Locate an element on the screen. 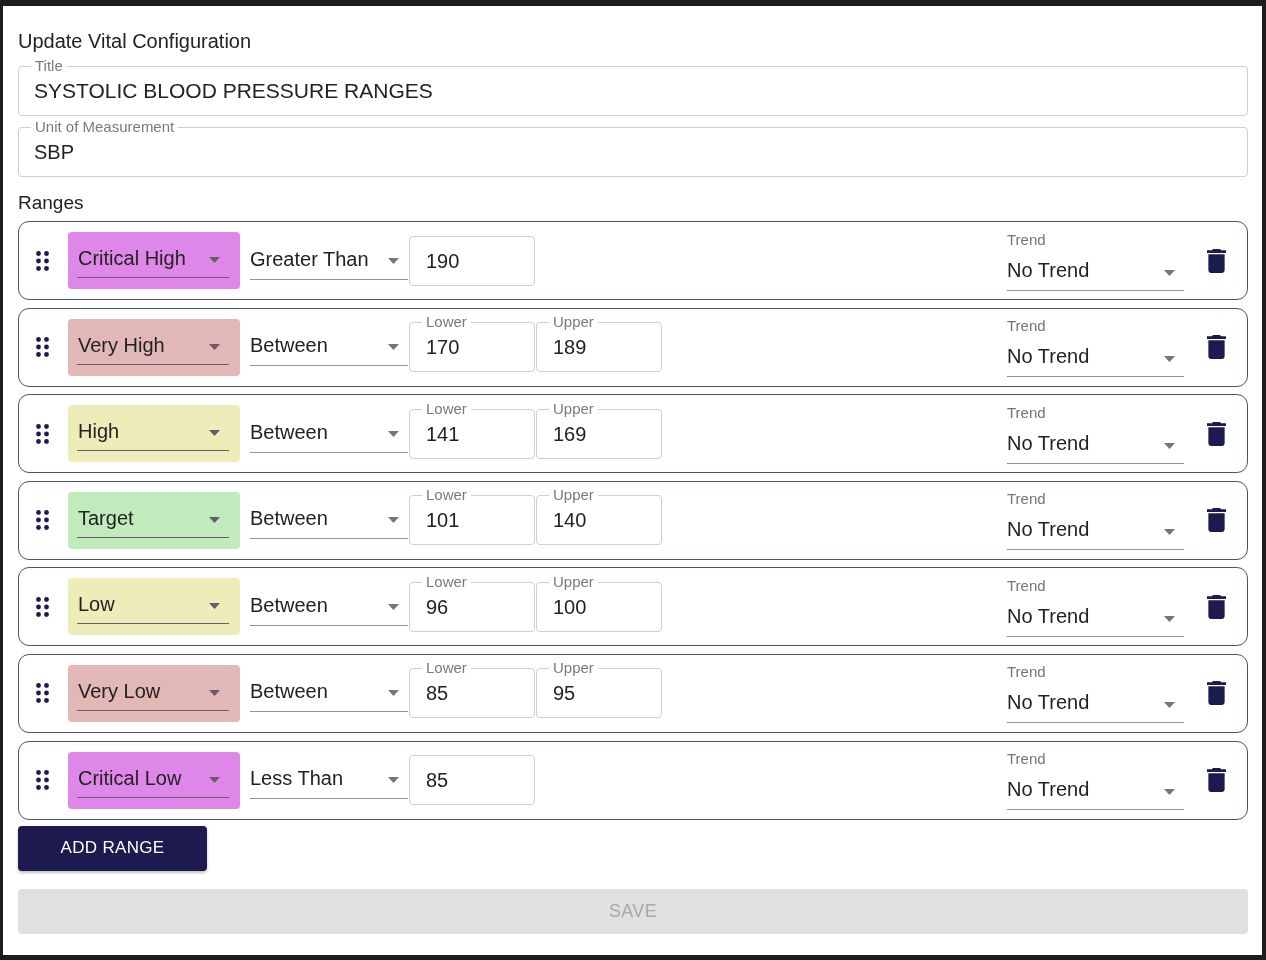 This screenshot has height=960, width=1266. field-label: Unit of Measurement is located at coordinates (105, 127).